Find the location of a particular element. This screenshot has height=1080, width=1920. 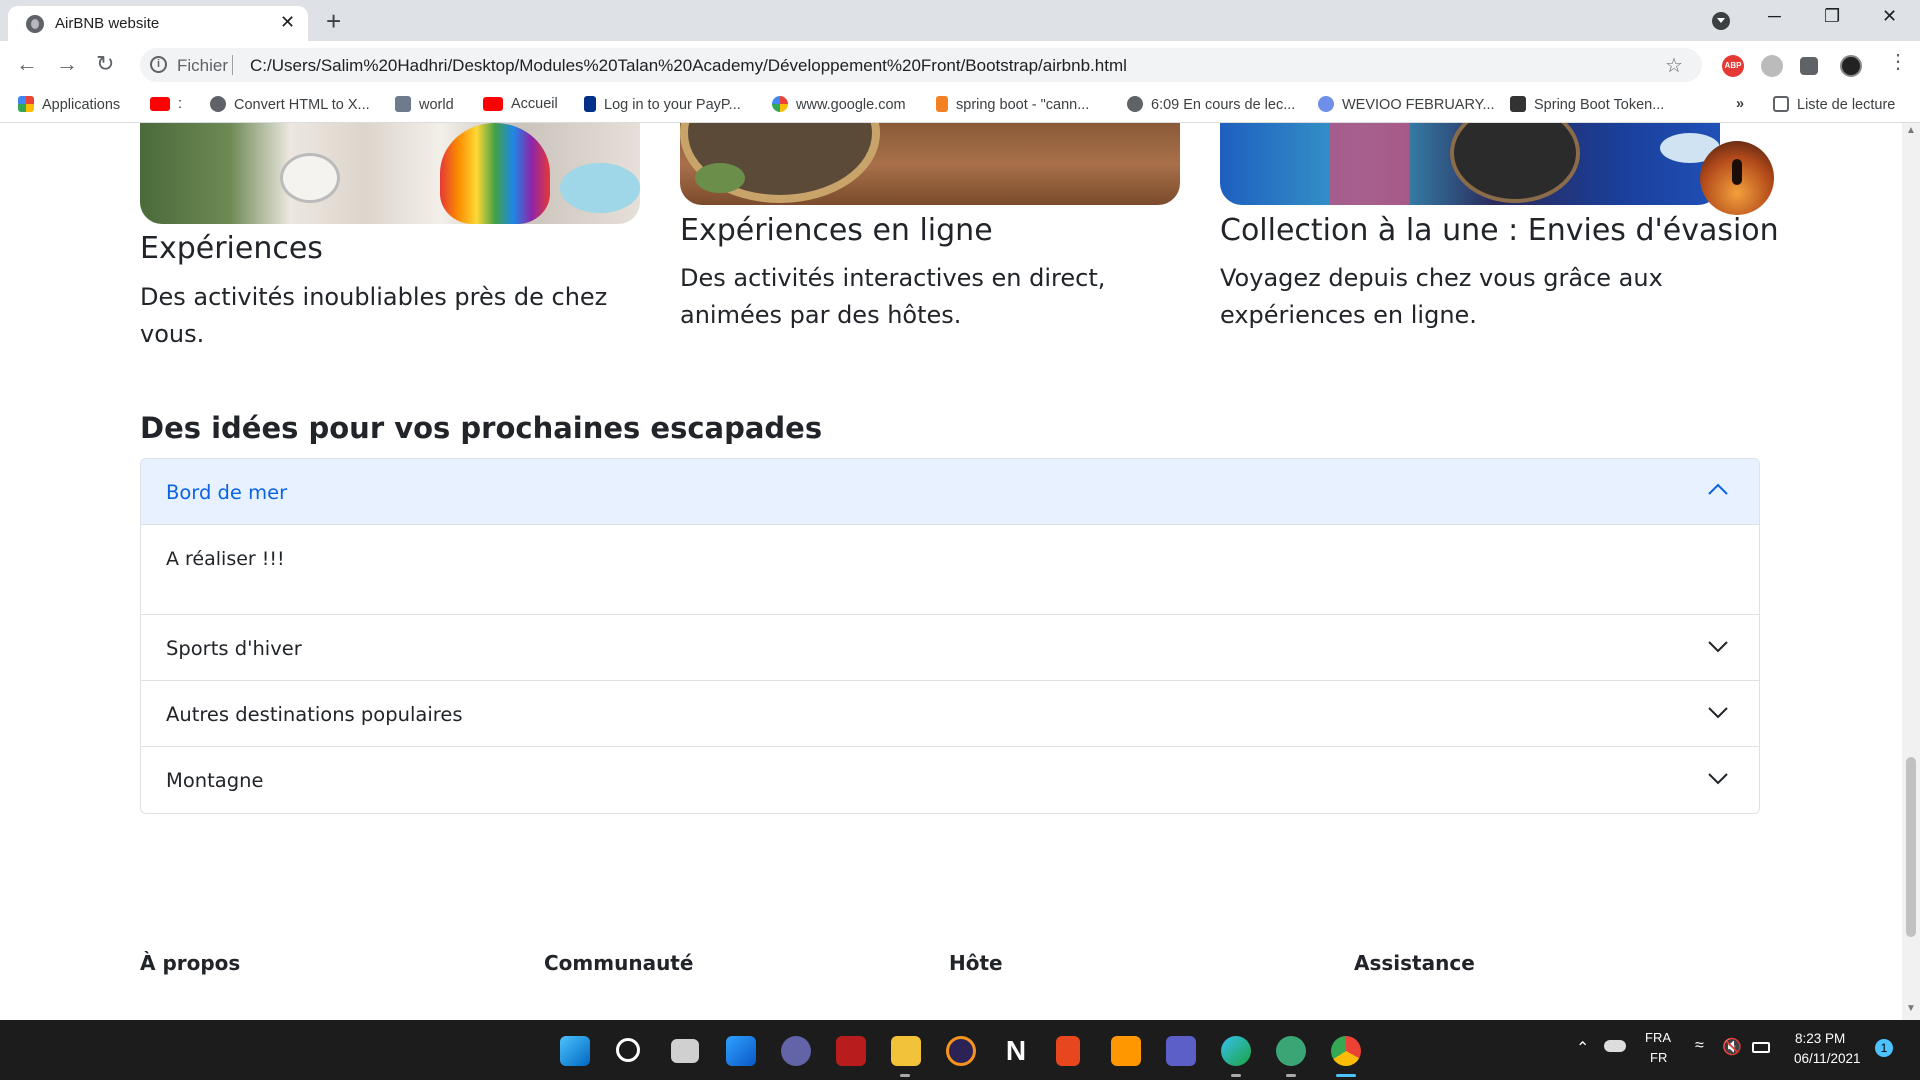

card-title: Collection à la une : Envies d'évasion is located at coordinates (1499, 230).